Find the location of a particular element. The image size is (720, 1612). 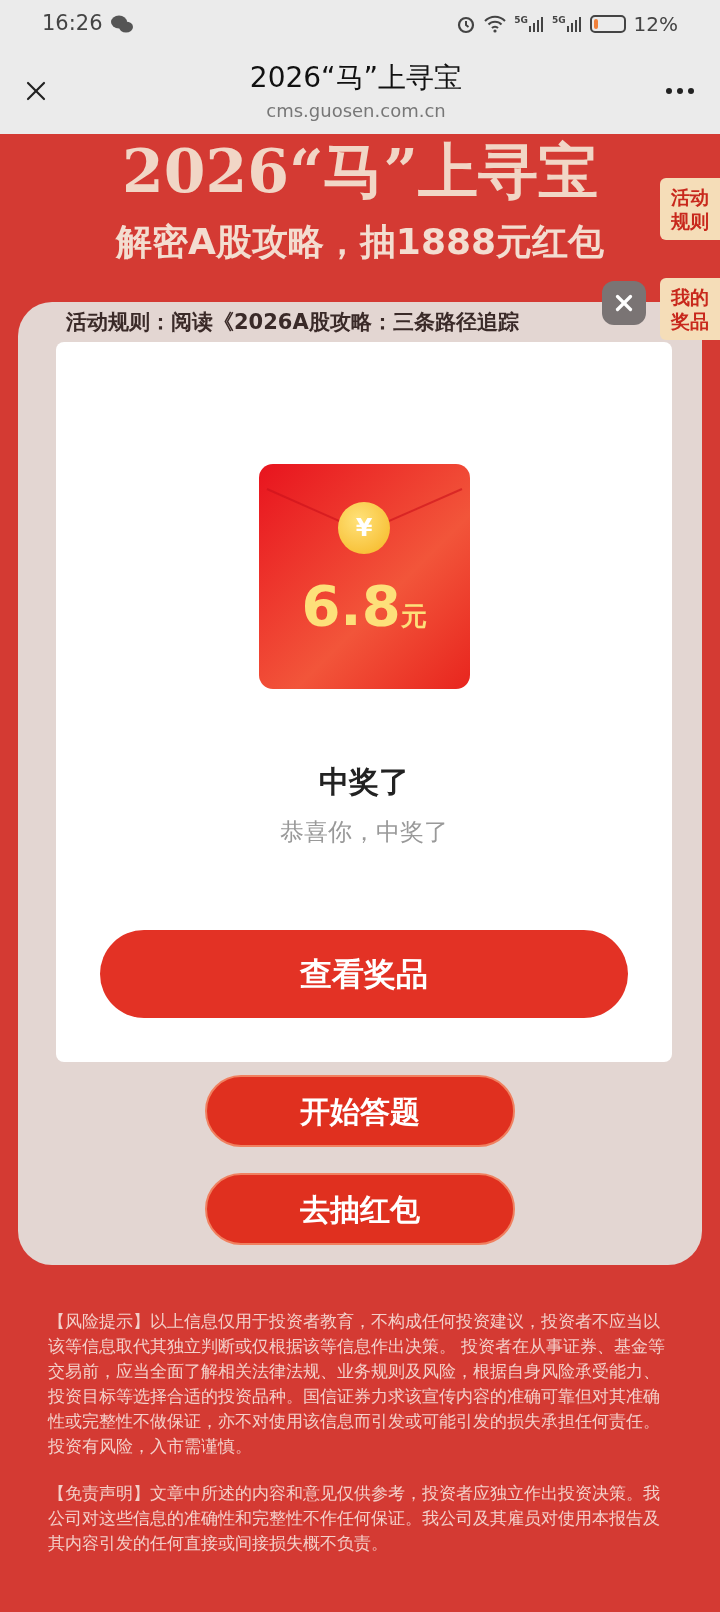

battery-icon is located at coordinates (607, 24).